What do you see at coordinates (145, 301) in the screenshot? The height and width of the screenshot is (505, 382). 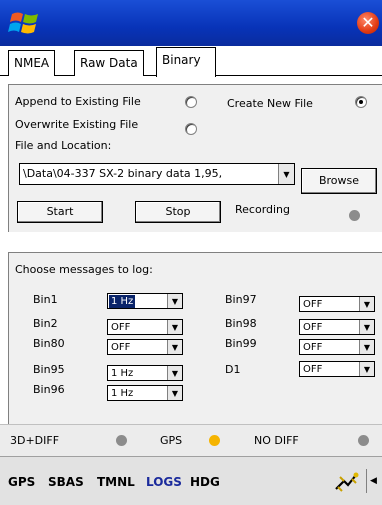 I see `msg-combo-bin1: 1 Hz ▼` at bounding box center [145, 301].